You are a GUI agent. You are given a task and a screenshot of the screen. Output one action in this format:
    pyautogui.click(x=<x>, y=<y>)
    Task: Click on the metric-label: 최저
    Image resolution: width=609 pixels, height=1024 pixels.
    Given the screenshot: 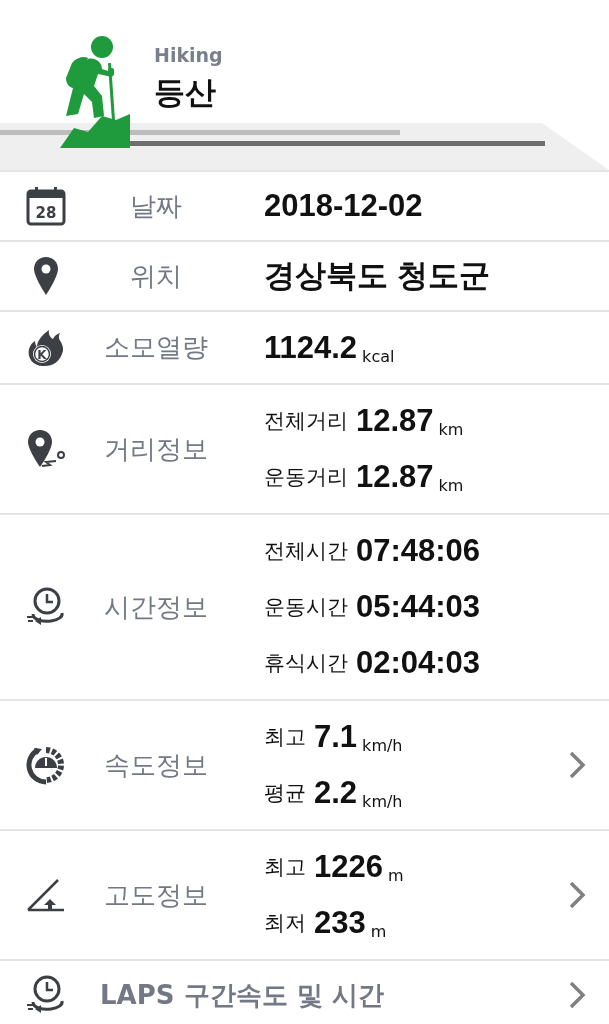 What is the action you would take?
    pyautogui.click(x=285, y=923)
    